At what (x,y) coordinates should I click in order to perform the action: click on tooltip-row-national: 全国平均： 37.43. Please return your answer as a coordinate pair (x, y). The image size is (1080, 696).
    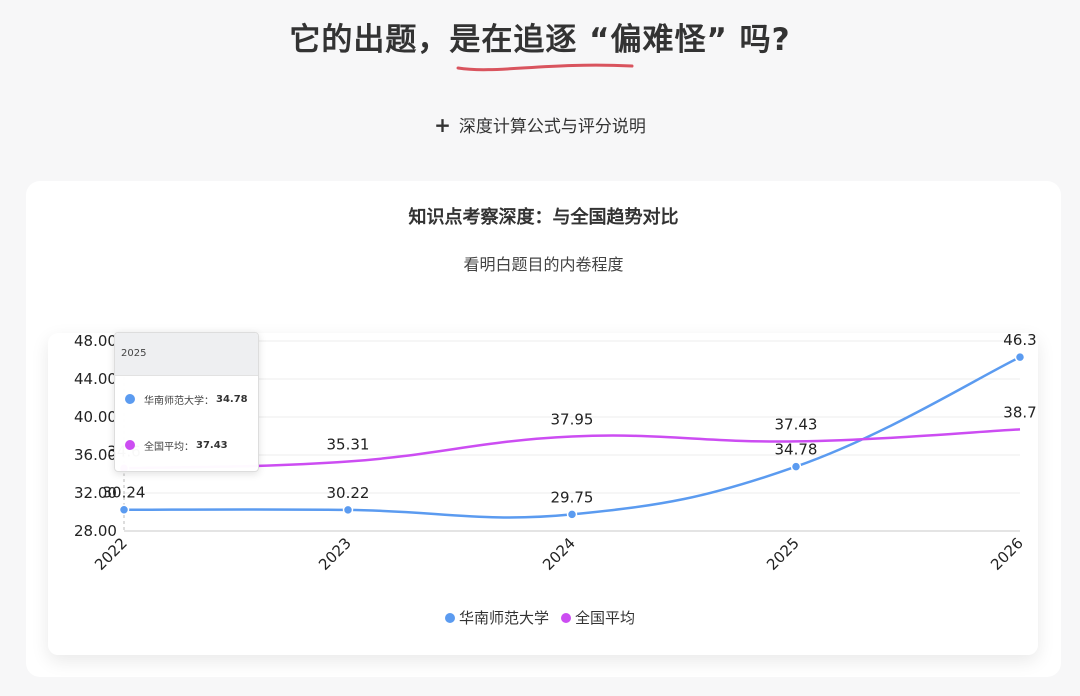
    Looking at the image, I should click on (186, 445).